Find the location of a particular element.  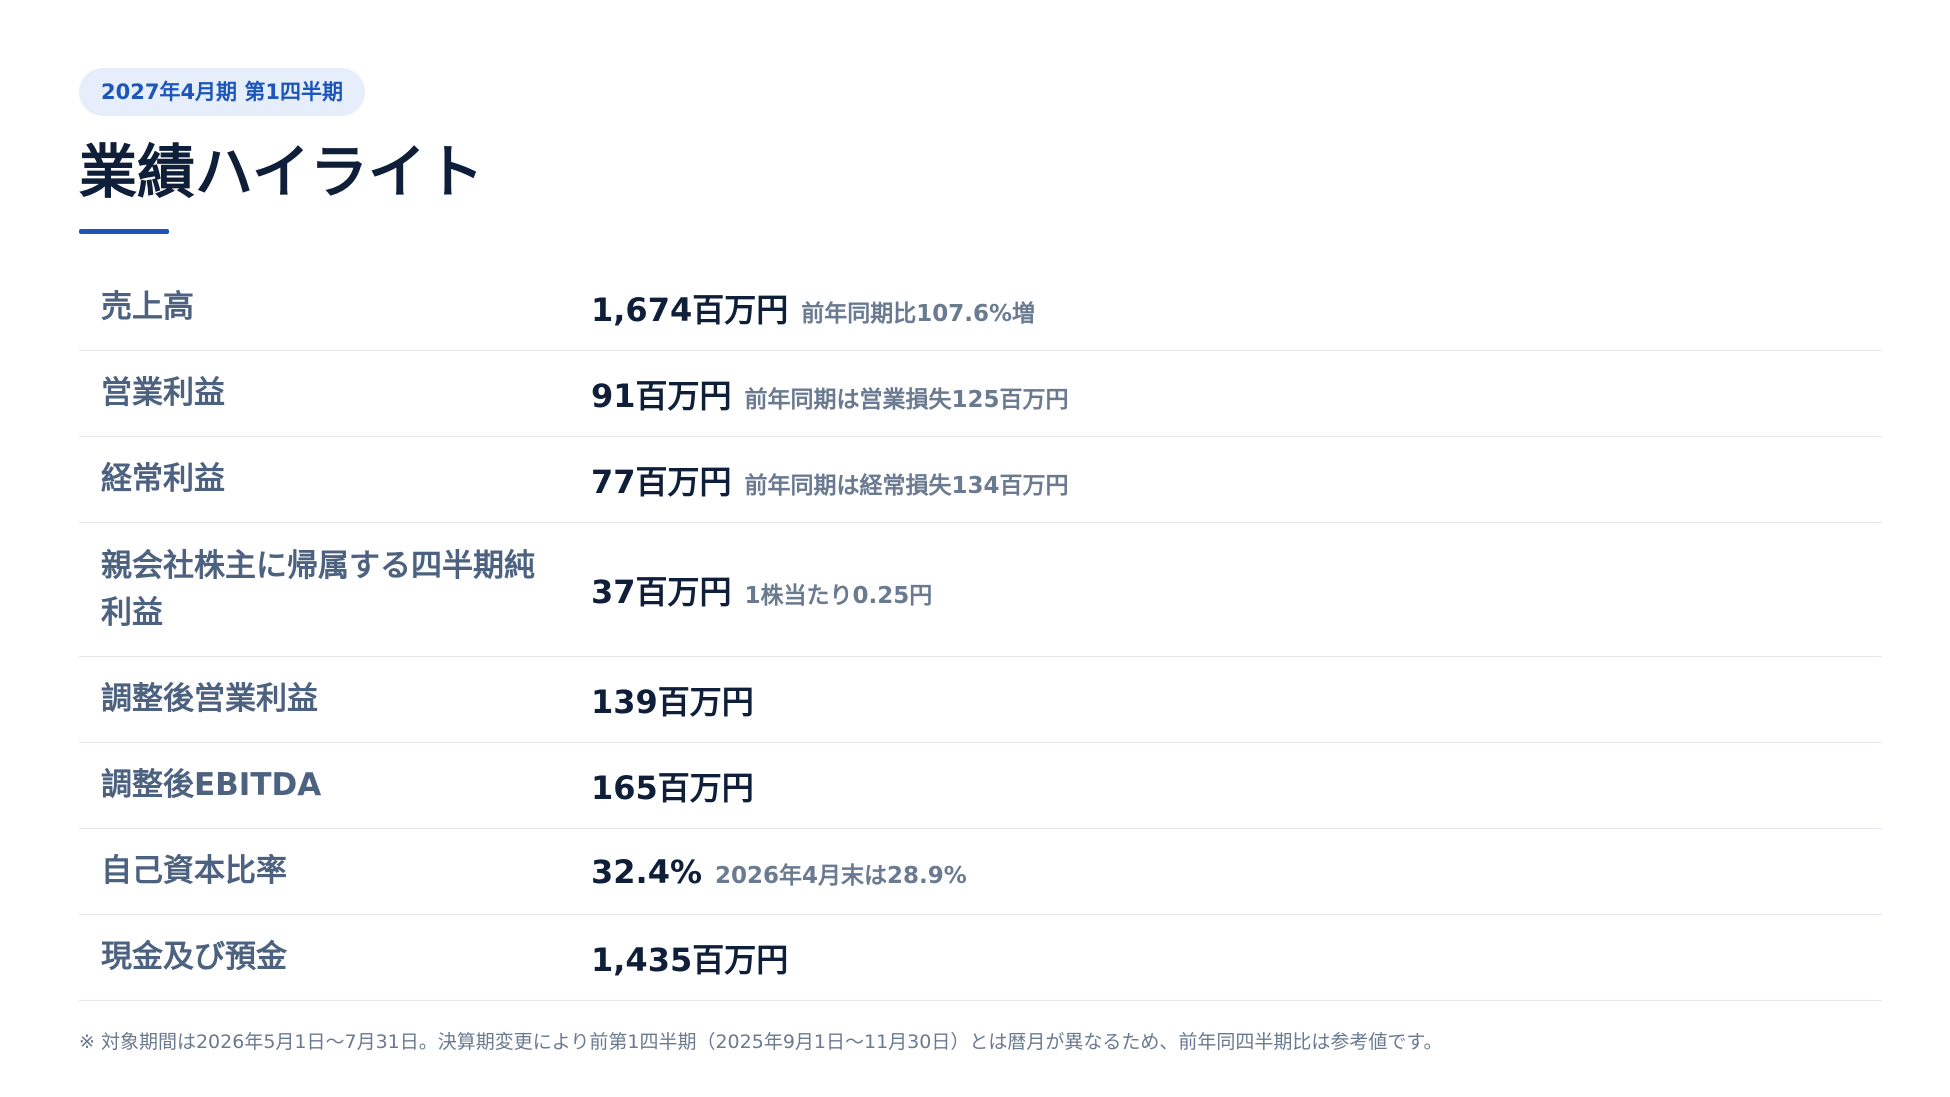

table-row-net-income: 親会社株主に帰属する四半期純利益 37百万円 1株当たり0.25円 is located at coordinates (980, 590).